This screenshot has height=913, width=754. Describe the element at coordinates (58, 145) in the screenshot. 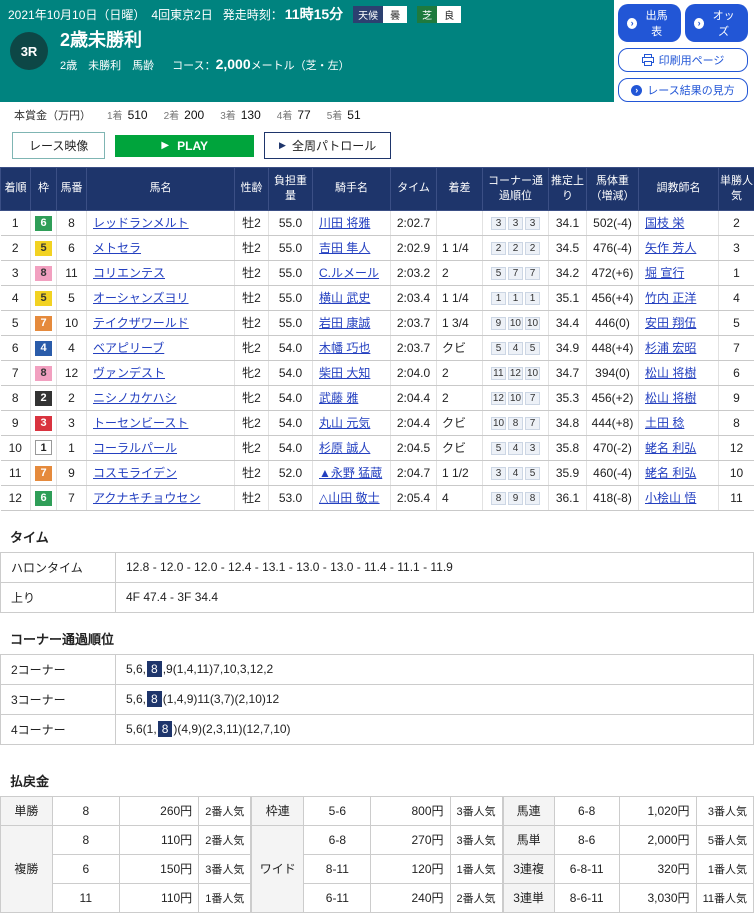

I see `race-video-button: レース映像` at that location.